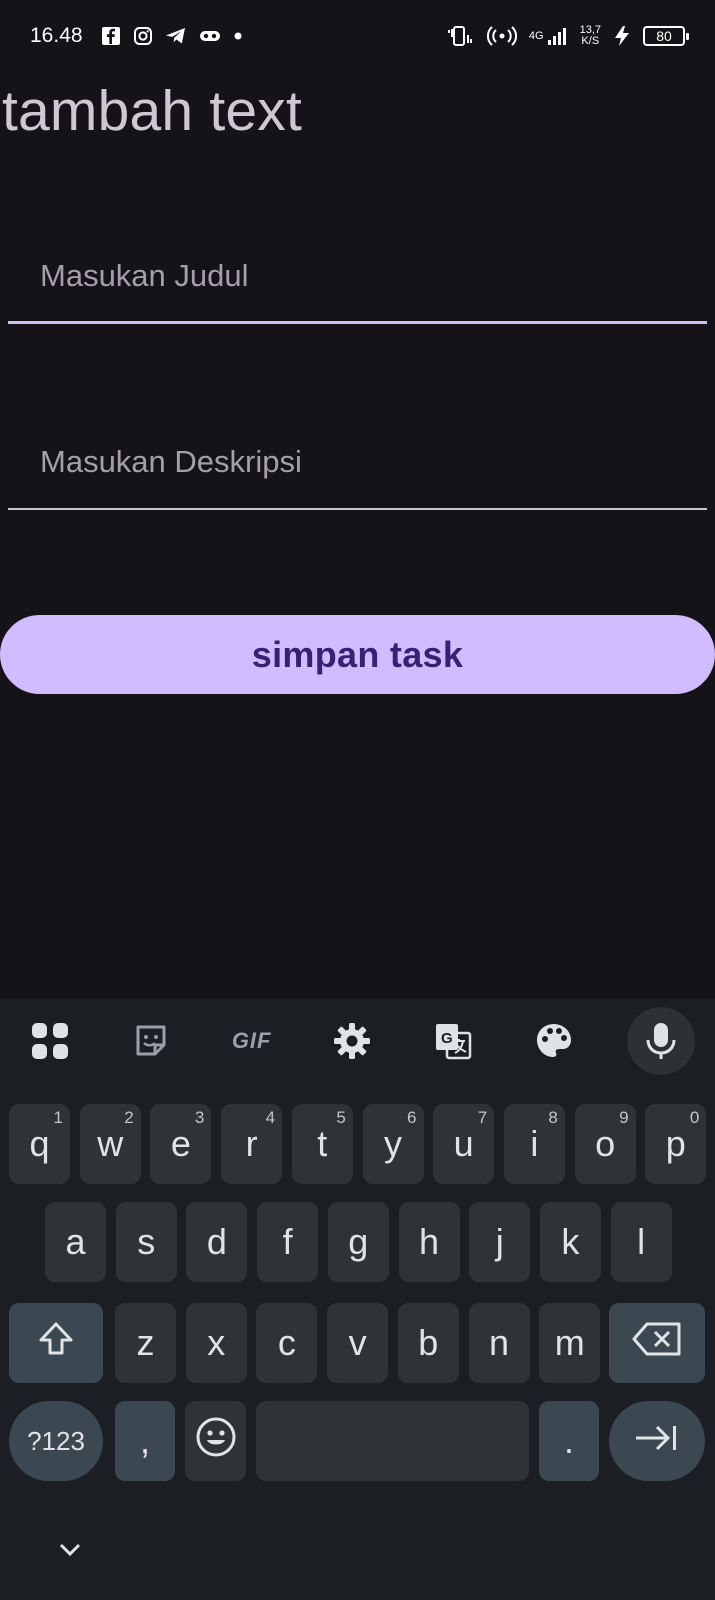 The height and width of the screenshot is (1600, 715). I want to click on shift-icon, so click(56, 1343).